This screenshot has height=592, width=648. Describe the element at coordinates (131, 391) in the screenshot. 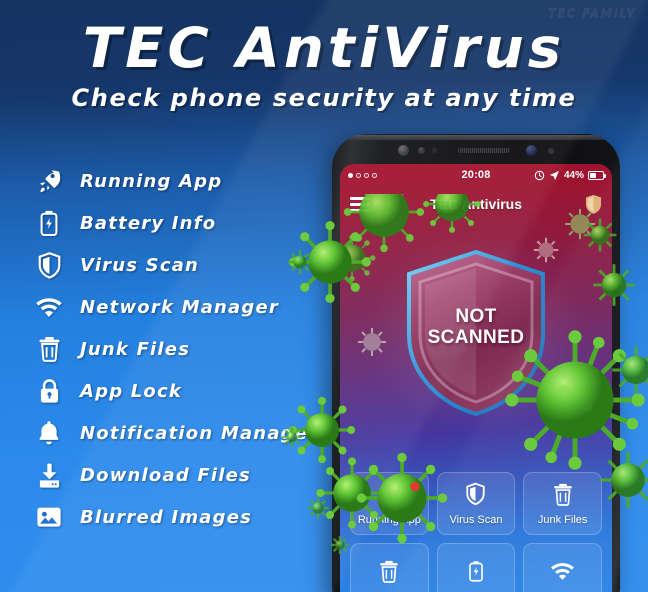

I see `feature-label: App Lock` at that location.